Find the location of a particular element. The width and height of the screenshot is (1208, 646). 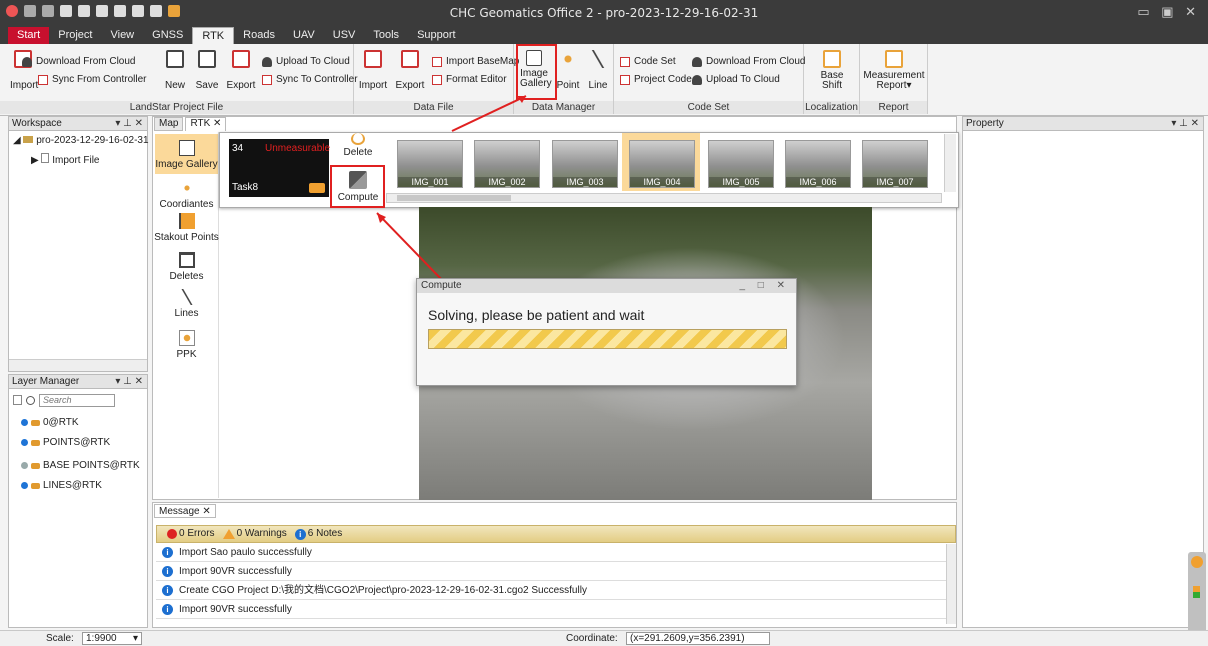

tab-map: Map is located at coordinates (169, 124).